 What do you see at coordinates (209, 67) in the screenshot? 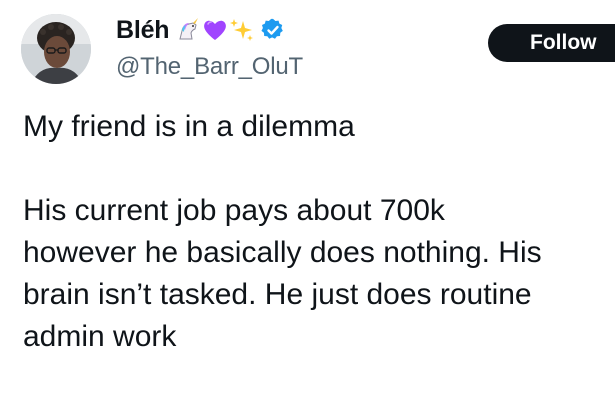
I see `user-handle: @The_Barr_OluT` at bounding box center [209, 67].